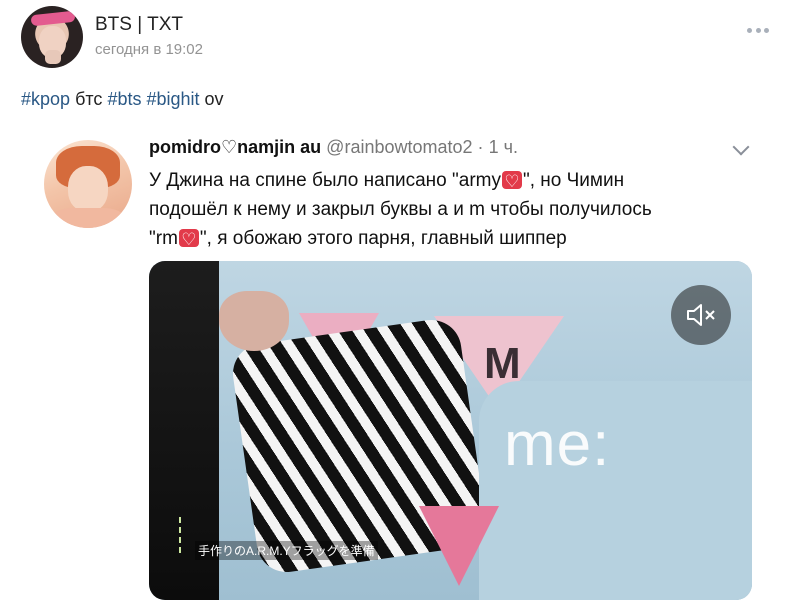 The height and width of the screenshot is (604, 798). I want to click on flag-pennant, so click(459, 546).